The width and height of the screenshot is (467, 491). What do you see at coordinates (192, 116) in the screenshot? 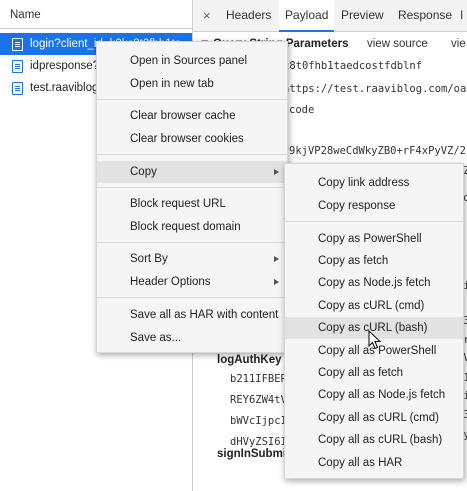
I see `menu-item-clear-cache: Clear browser cache` at bounding box center [192, 116].